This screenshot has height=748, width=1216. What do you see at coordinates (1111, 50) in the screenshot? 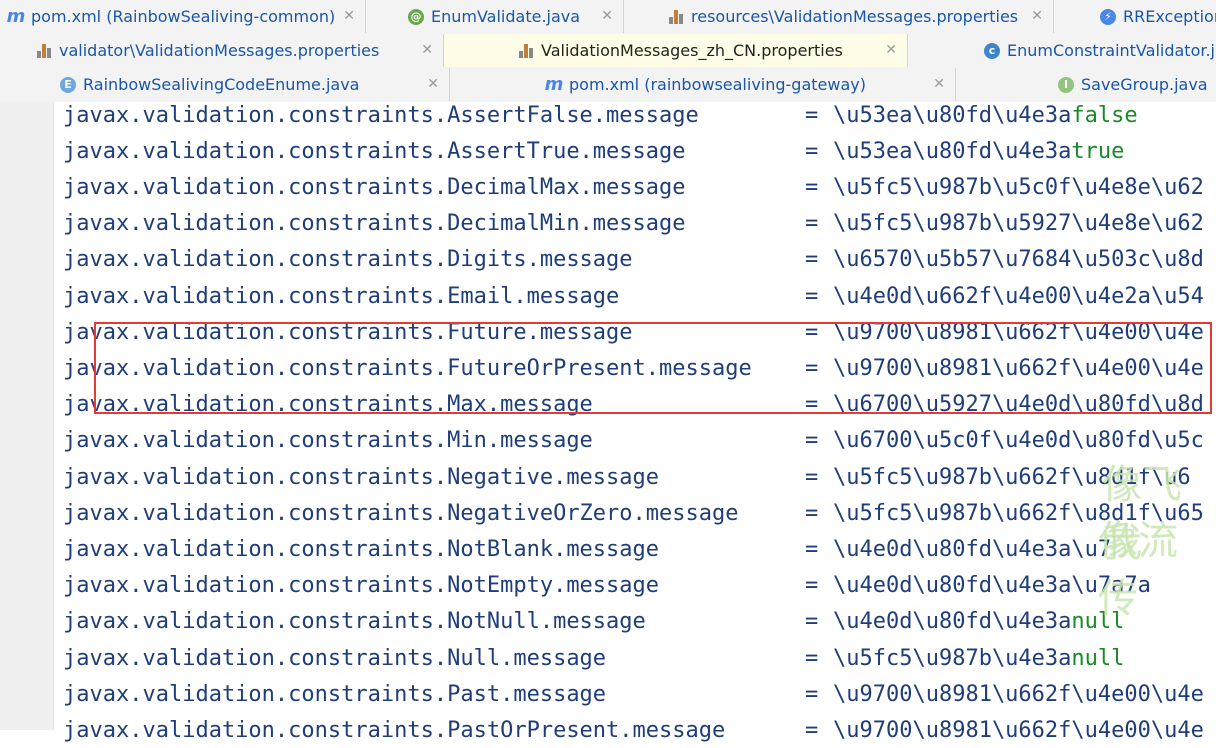
I see `tab-label: EnumConstraintValidator.java` at bounding box center [1111, 50].